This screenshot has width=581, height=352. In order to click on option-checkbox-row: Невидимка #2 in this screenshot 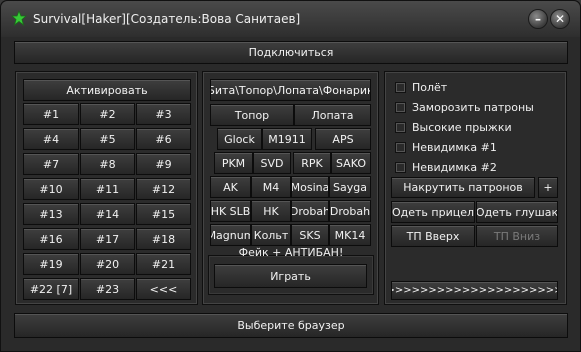, I will do `click(446, 167)`.